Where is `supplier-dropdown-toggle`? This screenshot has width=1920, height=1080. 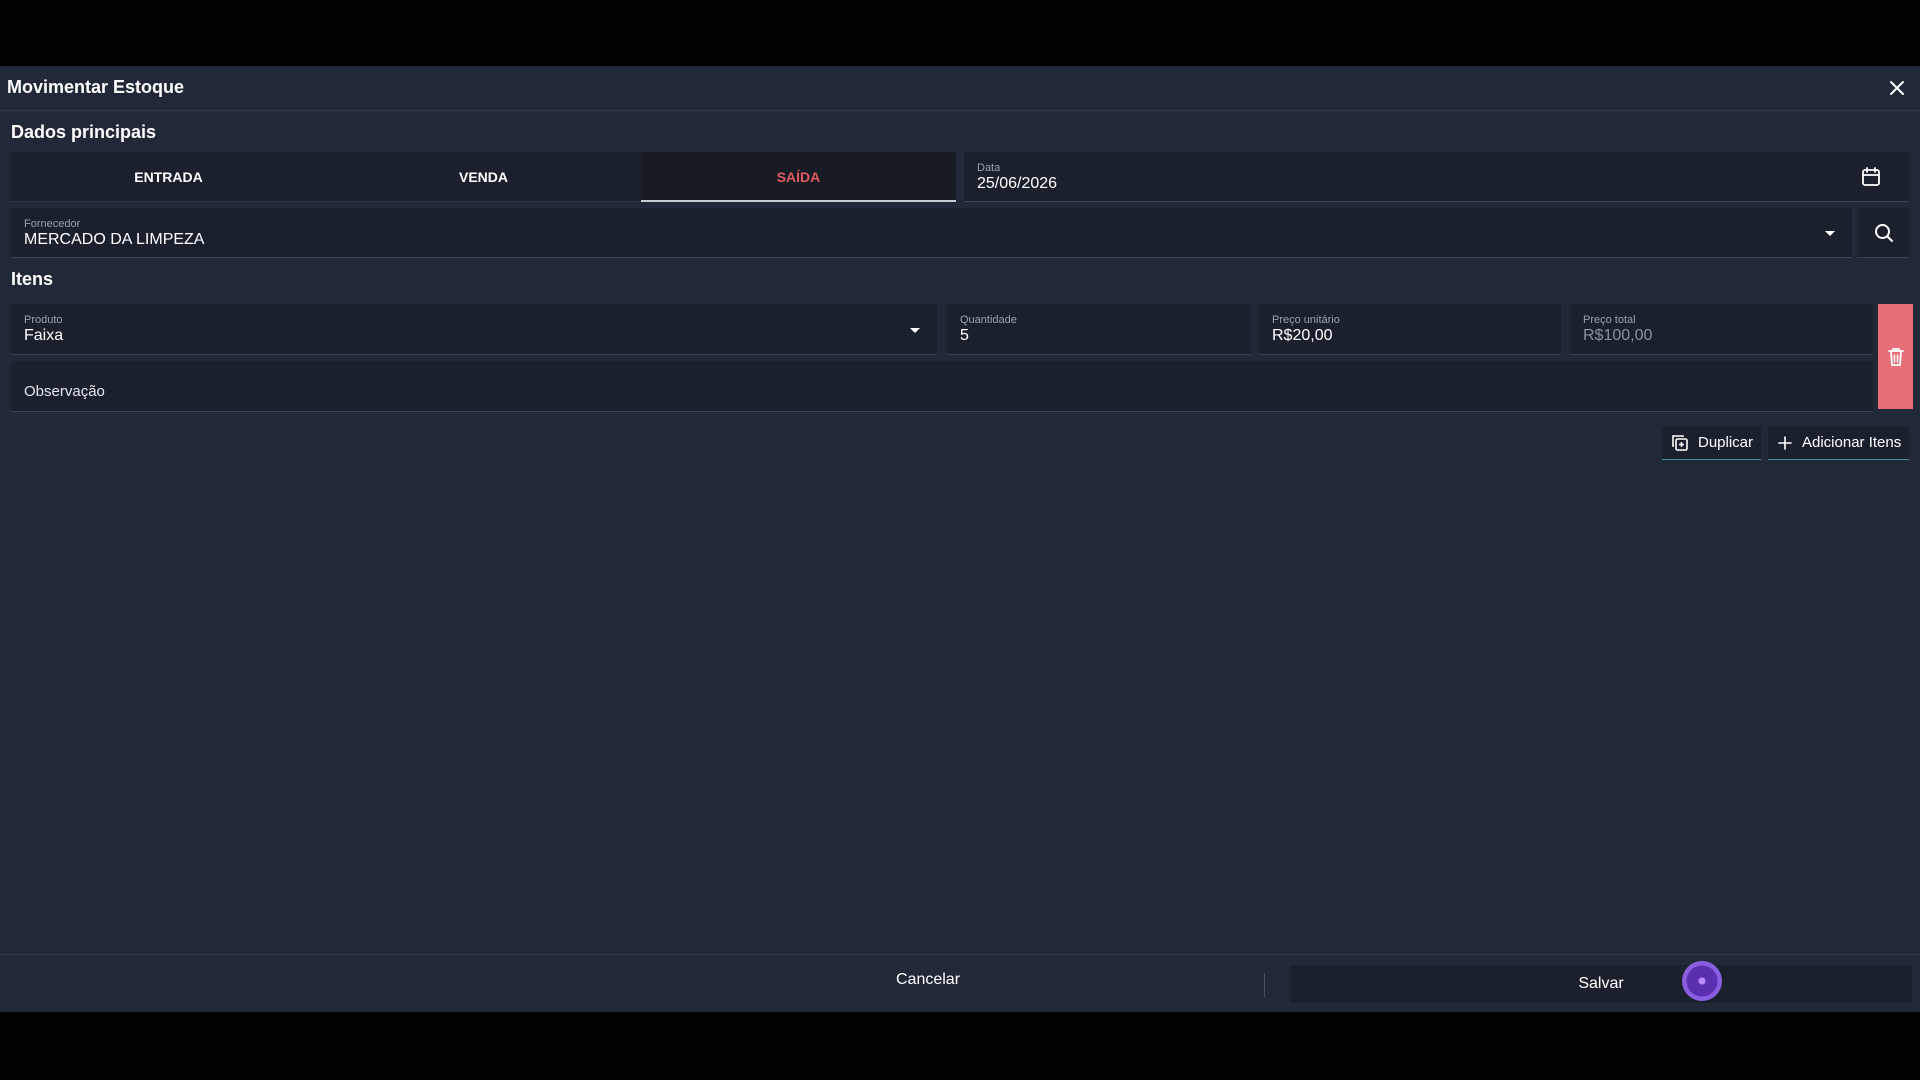
supplier-dropdown-toggle is located at coordinates (1830, 233).